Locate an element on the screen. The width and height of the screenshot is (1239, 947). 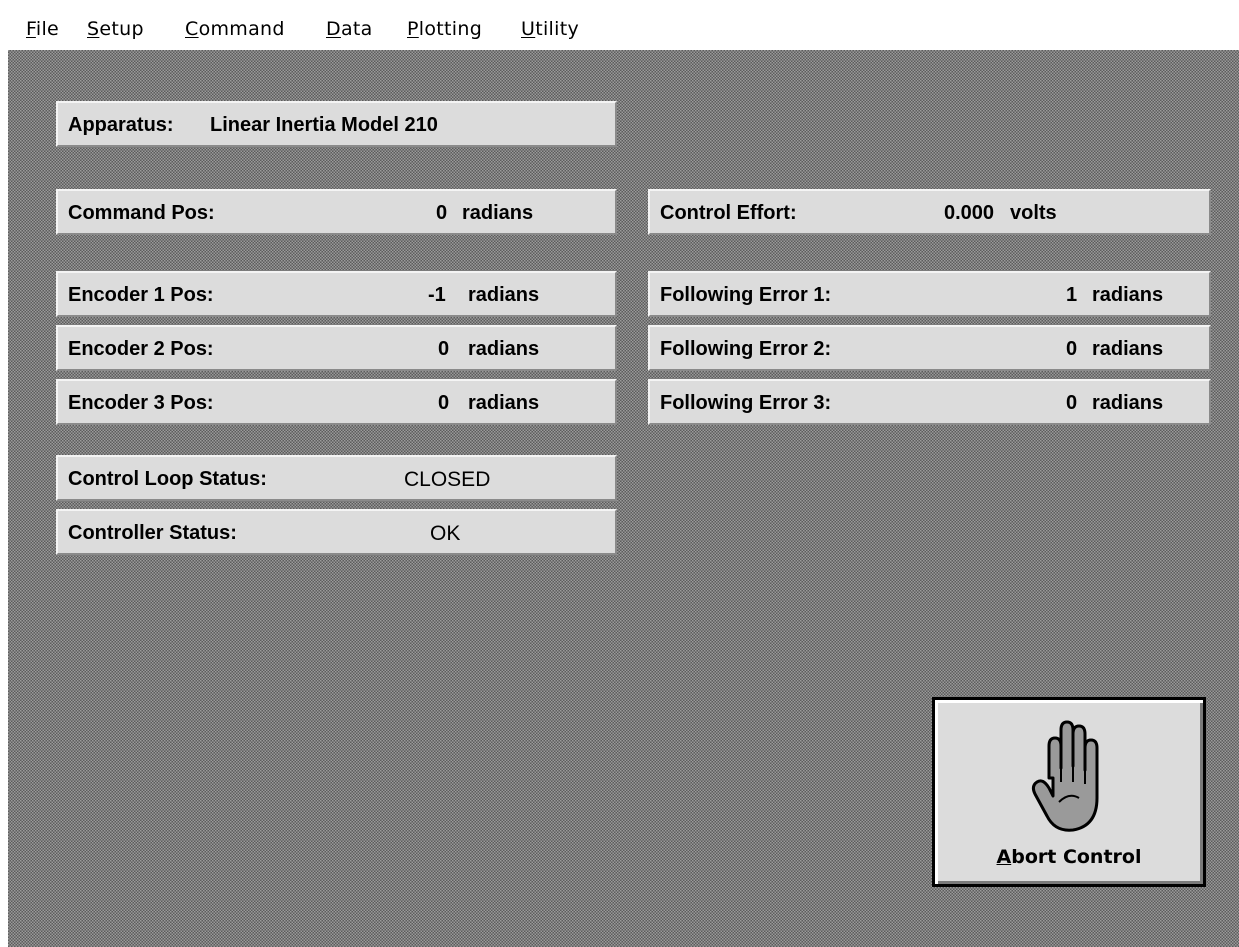
encoder-1-unit: radians is located at coordinates (504, 295).